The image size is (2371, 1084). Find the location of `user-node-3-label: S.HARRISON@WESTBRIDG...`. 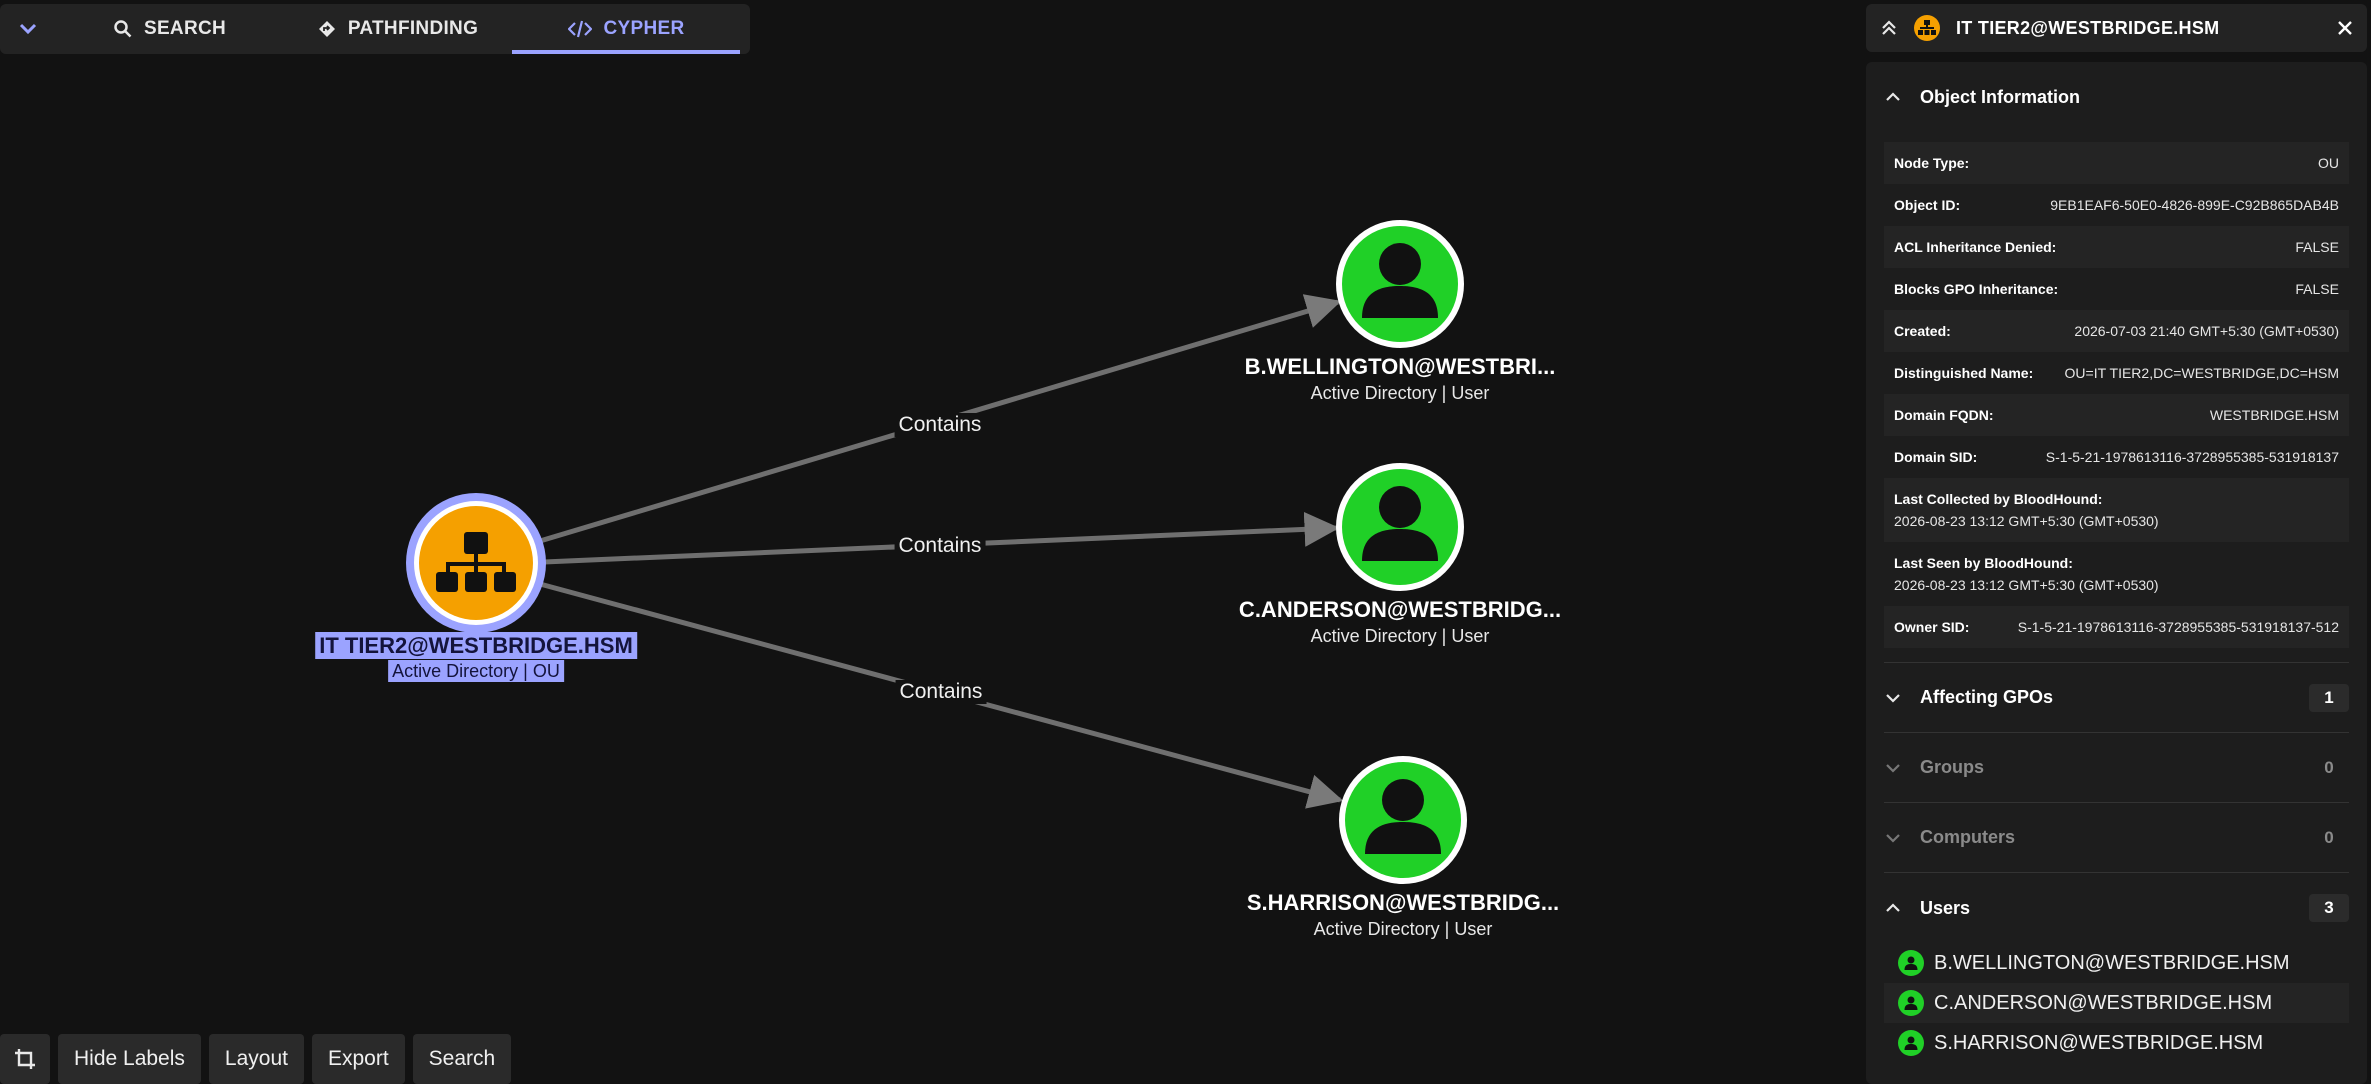

user-node-3-label: S.HARRISON@WESTBRIDG... is located at coordinates (1403, 902).